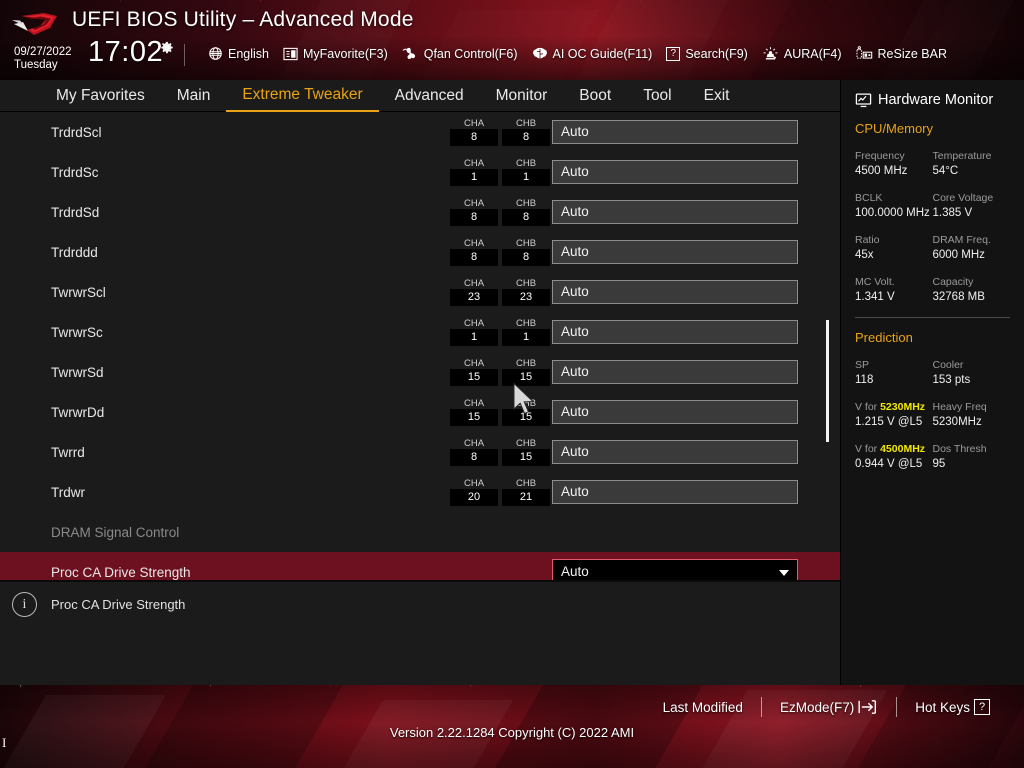 Image resolution: width=1024 pixels, height=768 pixels. I want to click on question-box-icon: ?, so click(673, 53).